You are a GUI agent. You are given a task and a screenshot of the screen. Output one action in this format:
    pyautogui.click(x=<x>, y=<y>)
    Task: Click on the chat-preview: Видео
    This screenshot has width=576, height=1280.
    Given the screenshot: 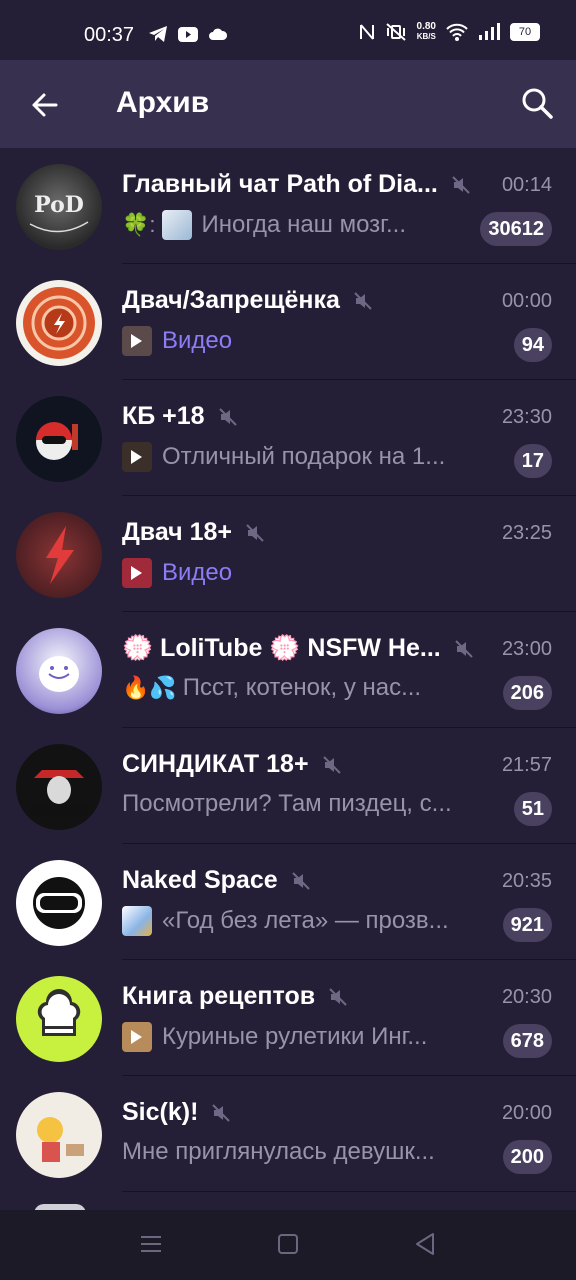 What is the action you would take?
    pyautogui.click(x=177, y=341)
    